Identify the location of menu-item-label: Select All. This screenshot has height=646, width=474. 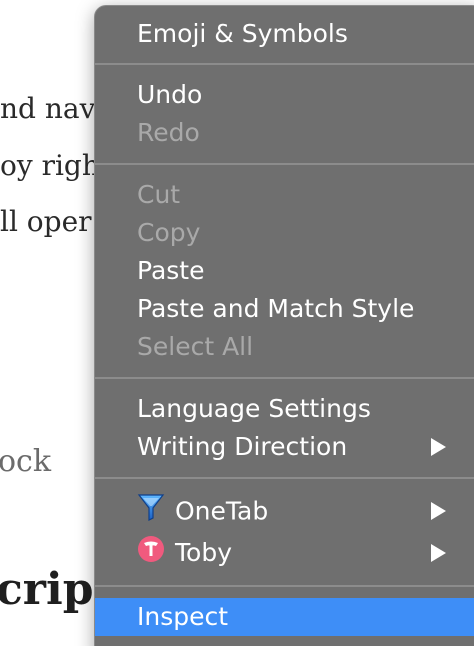
(195, 346).